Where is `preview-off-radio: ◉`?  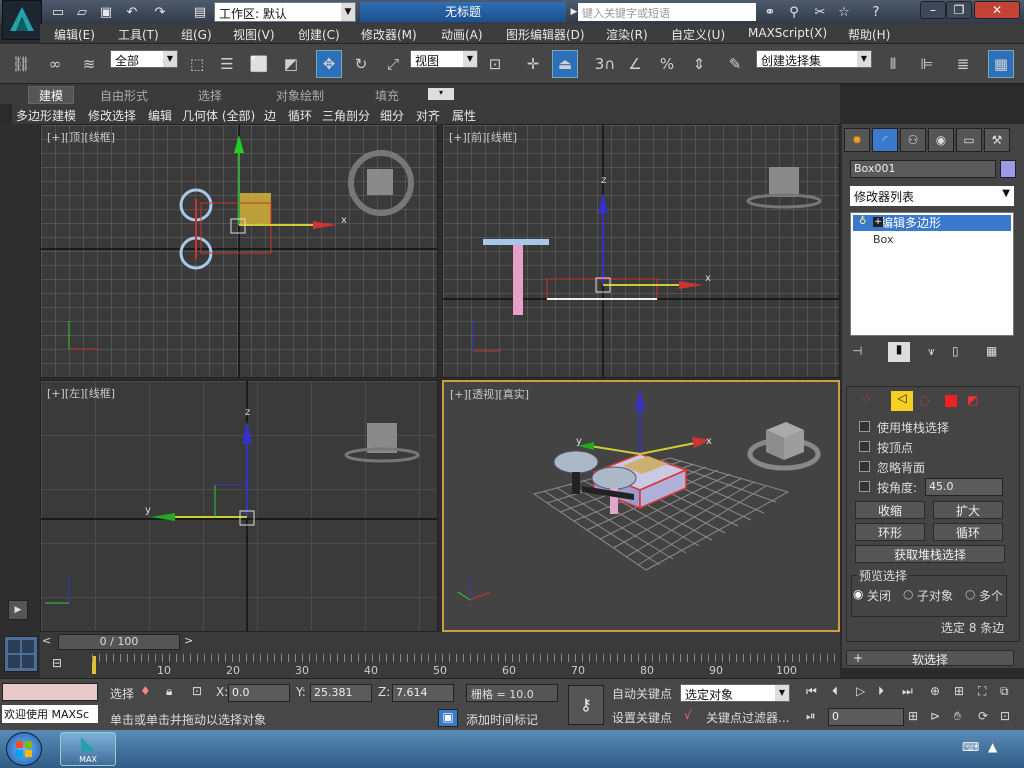 preview-off-radio: ◉ is located at coordinates (858, 594).